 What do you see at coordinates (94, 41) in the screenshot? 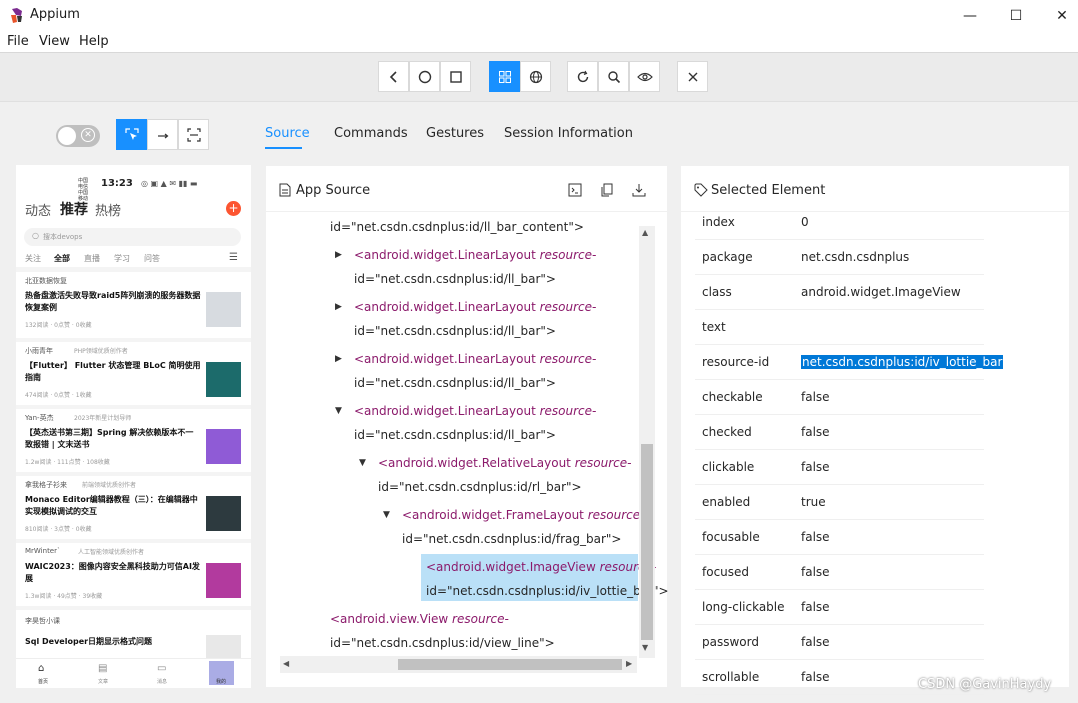
I see `menu-help: Help` at bounding box center [94, 41].